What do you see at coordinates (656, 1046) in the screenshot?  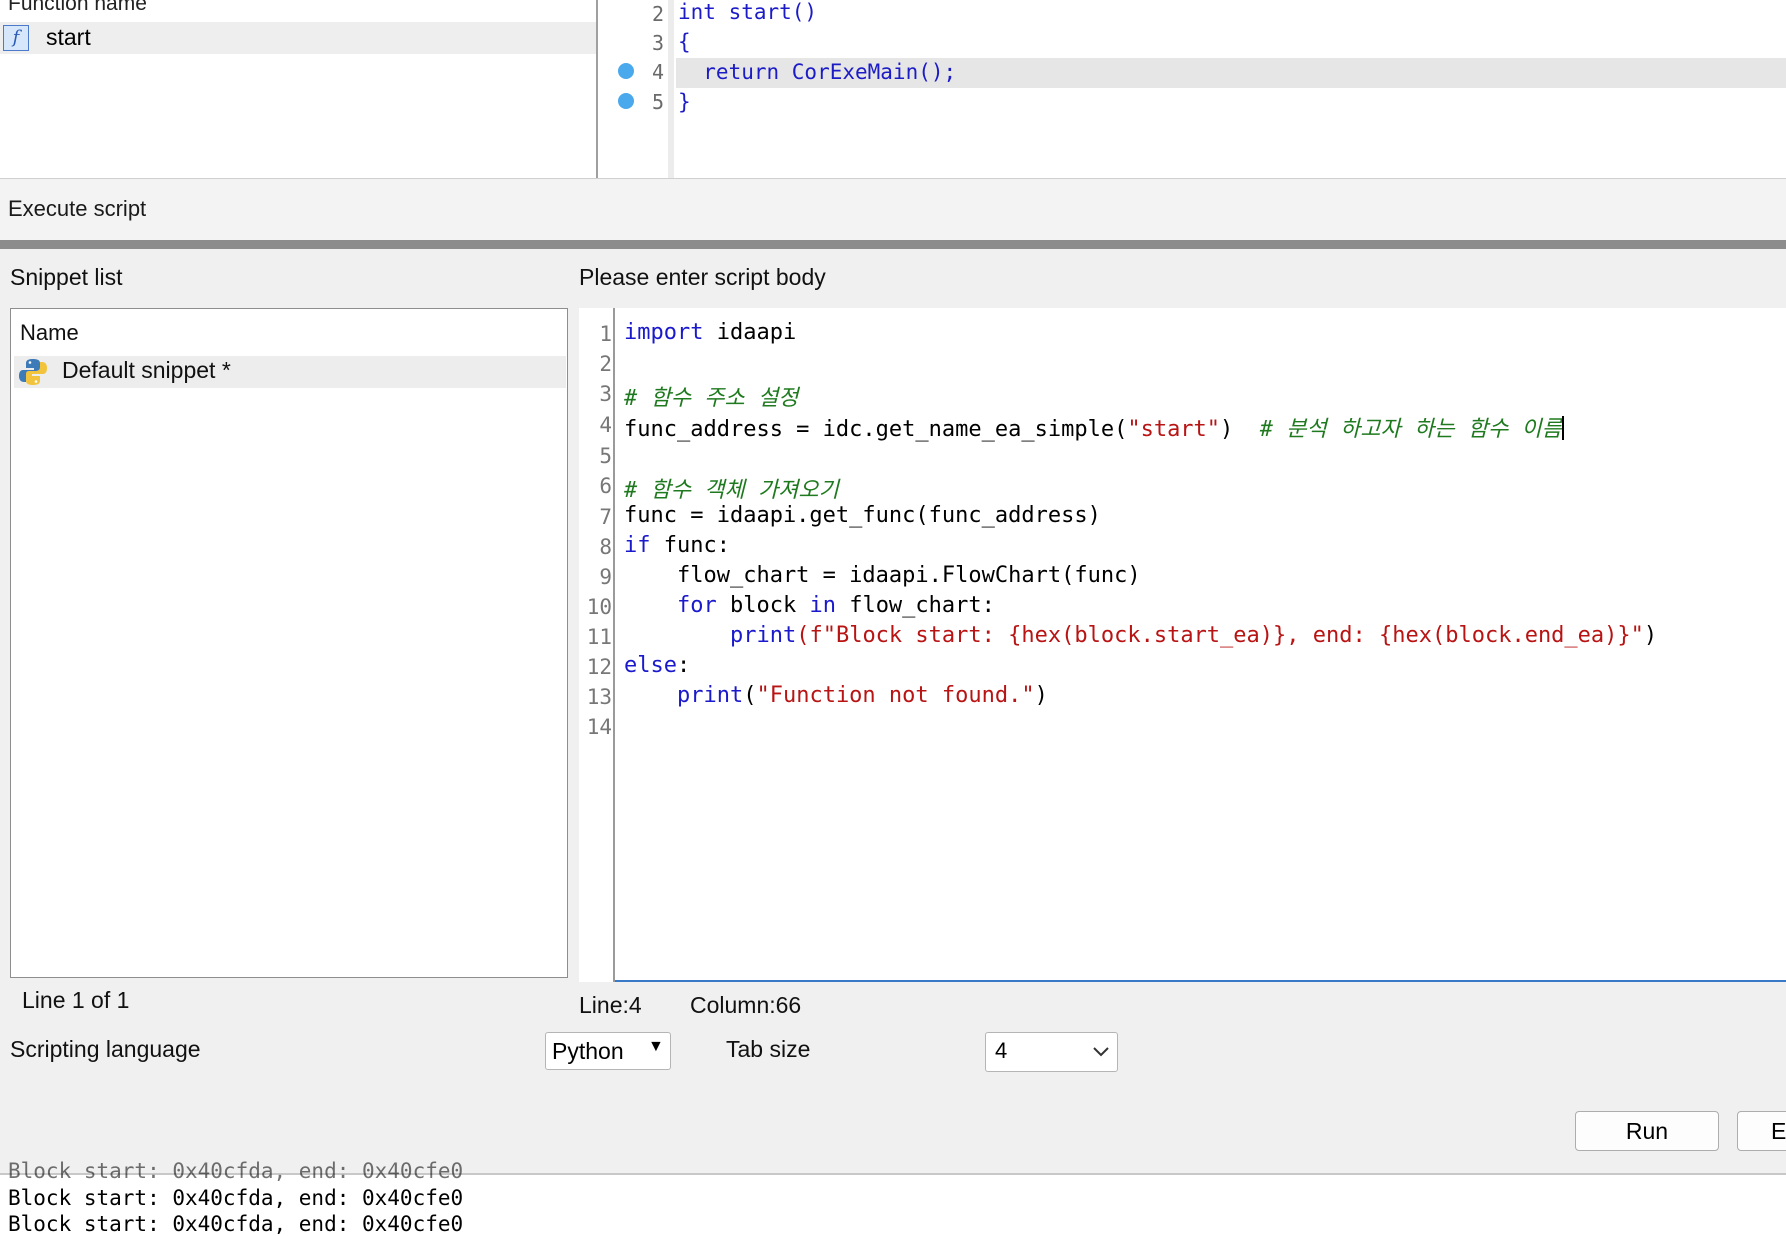 I see `dropdown-arrow-icon: ▼` at bounding box center [656, 1046].